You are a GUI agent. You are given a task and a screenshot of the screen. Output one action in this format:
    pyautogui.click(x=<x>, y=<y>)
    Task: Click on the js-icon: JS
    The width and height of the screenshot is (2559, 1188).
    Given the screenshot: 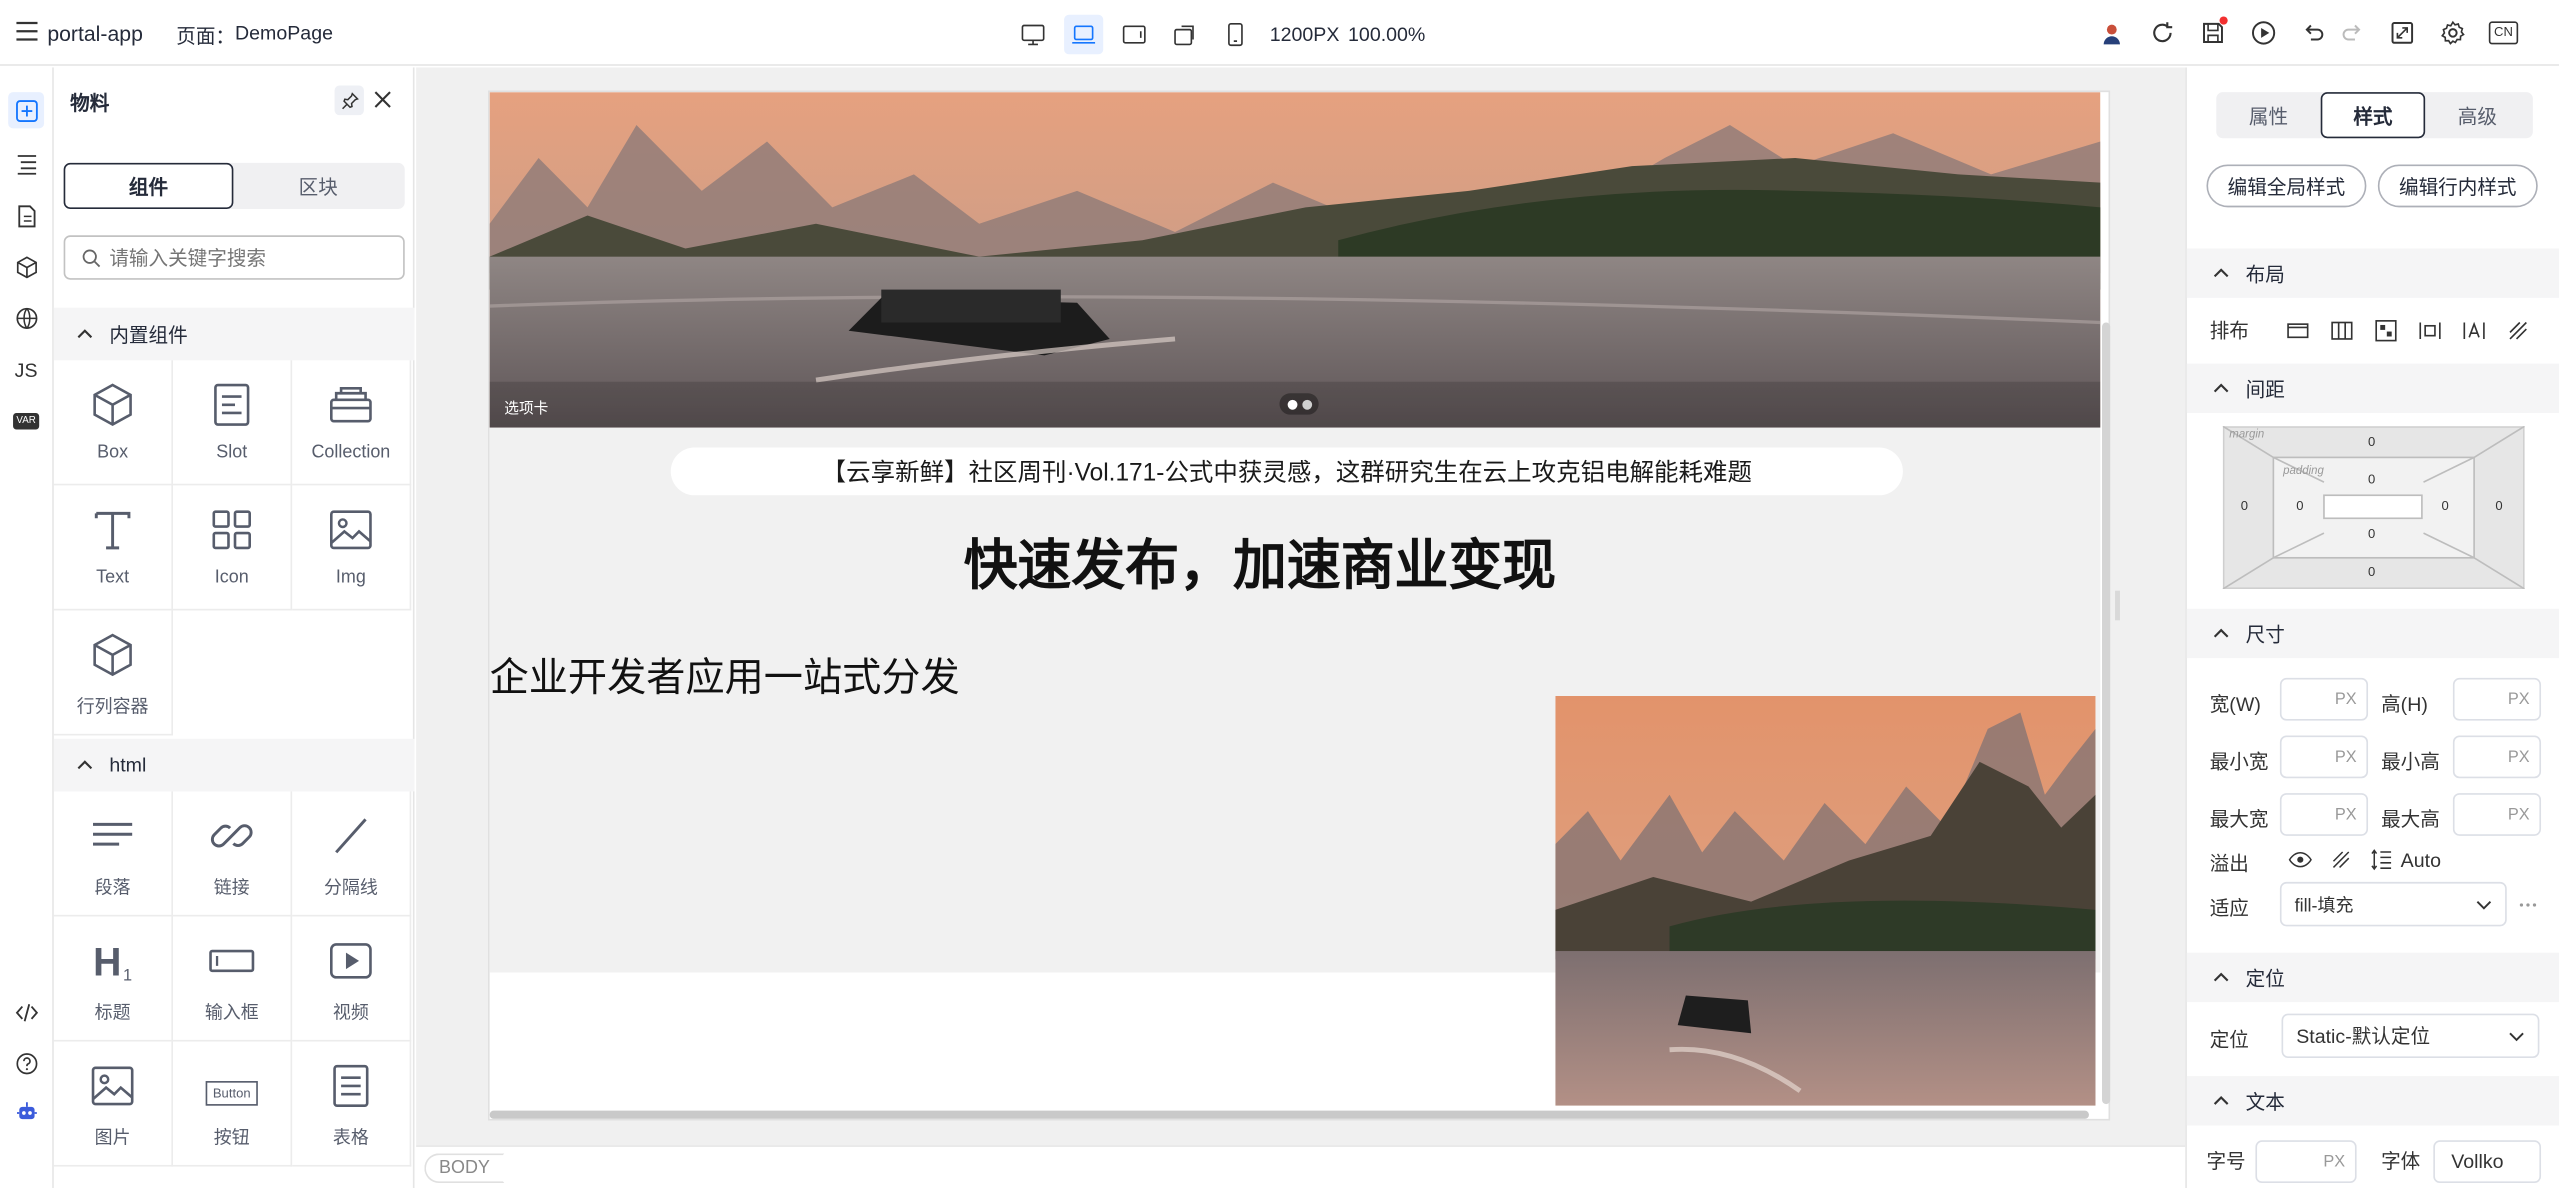 What is the action you would take?
    pyautogui.click(x=26, y=370)
    